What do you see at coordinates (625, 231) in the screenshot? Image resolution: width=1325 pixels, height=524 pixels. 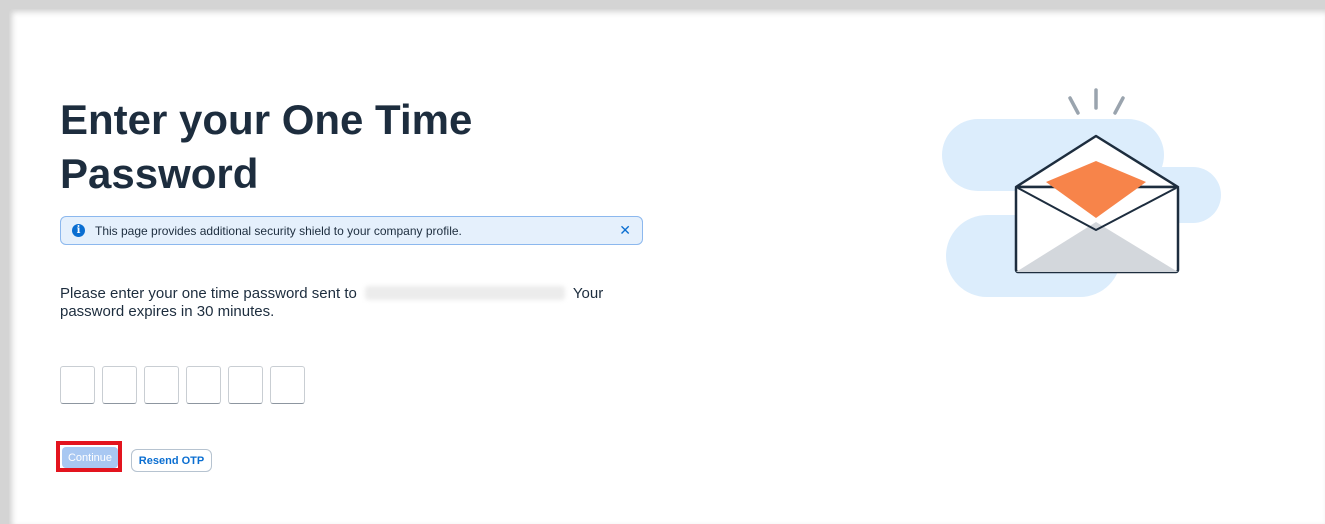 I see `close-icon: ✕` at bounding box center [625, 231].